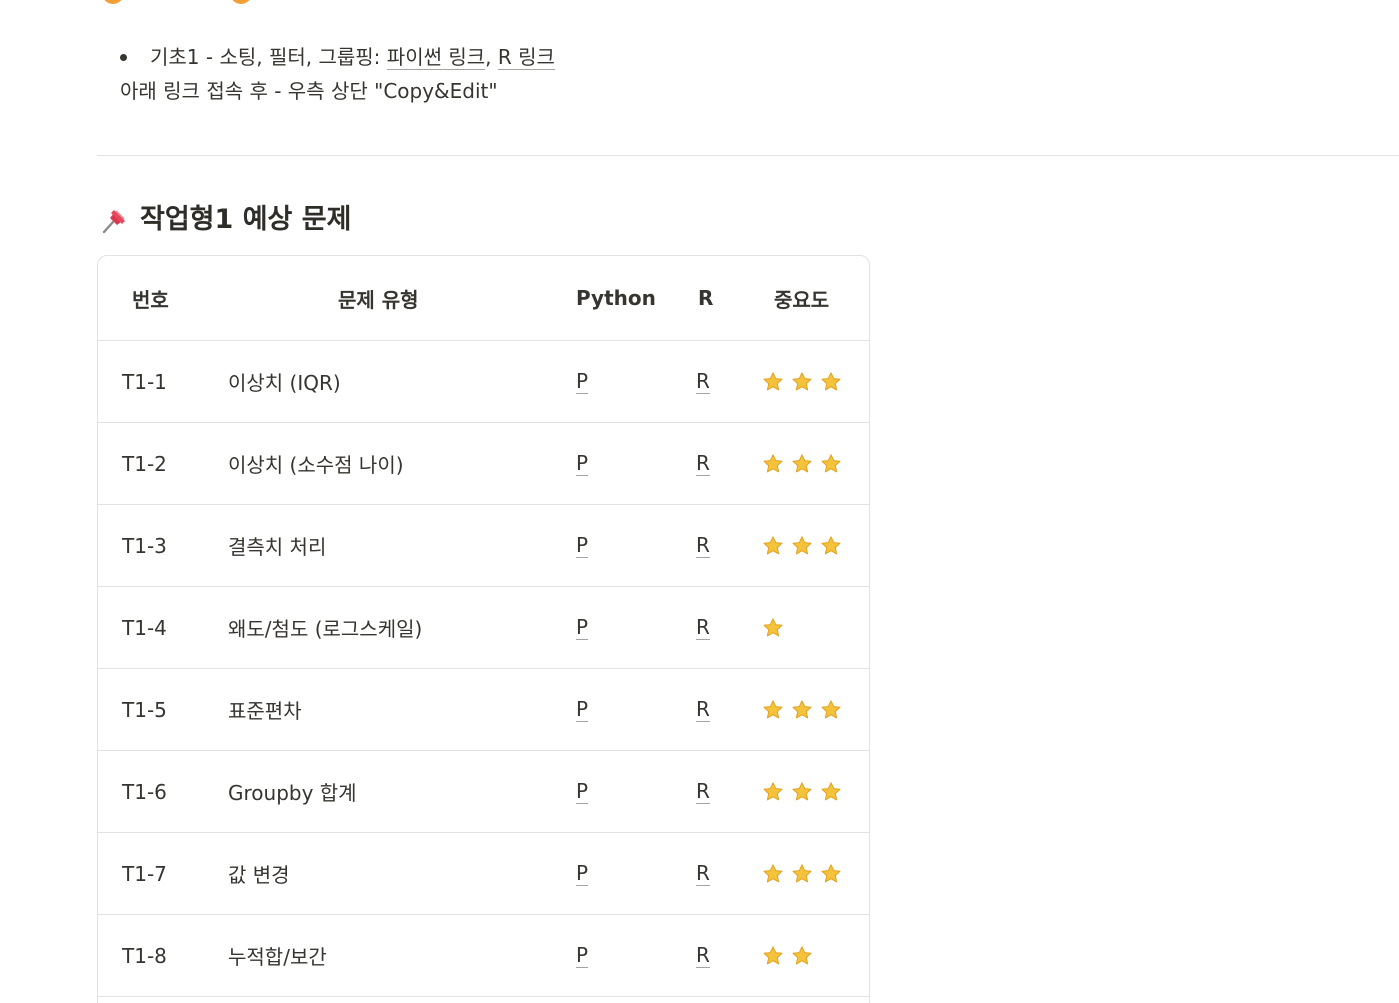  Describe the element at coordinates (483, 956) in the screenshot. I see `table-row: T1-8 누적합/보간 P R` at that location.